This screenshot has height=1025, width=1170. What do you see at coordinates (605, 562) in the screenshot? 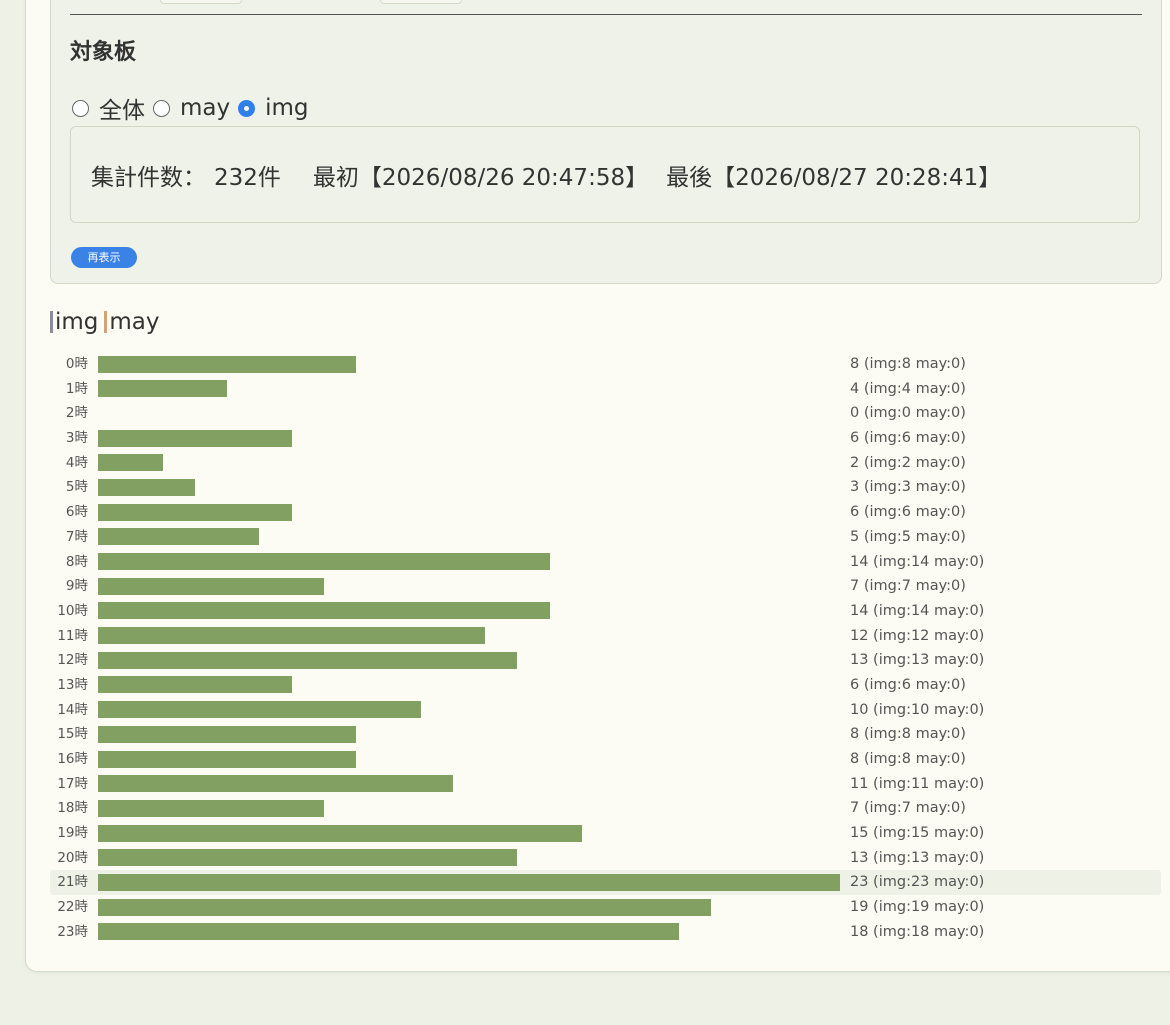
I see `chart-row: 8時 14 (img:14 may:0)` at bounding box center [605, 562].